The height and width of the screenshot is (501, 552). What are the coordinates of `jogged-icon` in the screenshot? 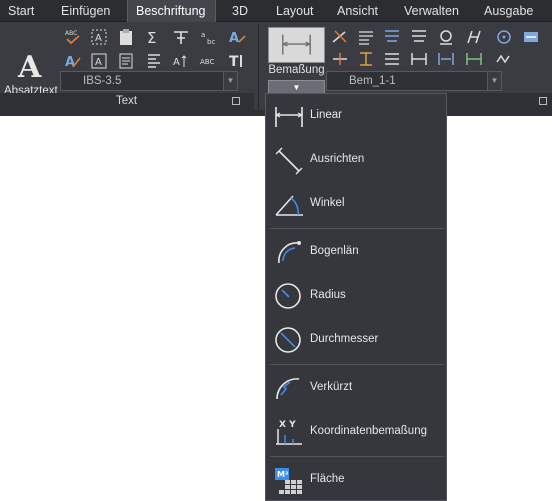 It's located at (289, 388).